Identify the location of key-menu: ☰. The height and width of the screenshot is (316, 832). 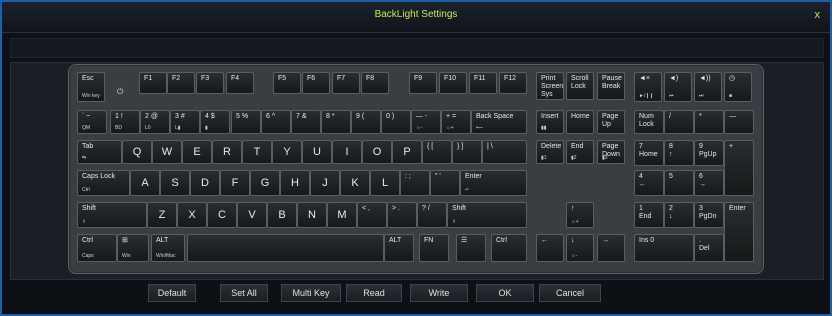
(471, 248).